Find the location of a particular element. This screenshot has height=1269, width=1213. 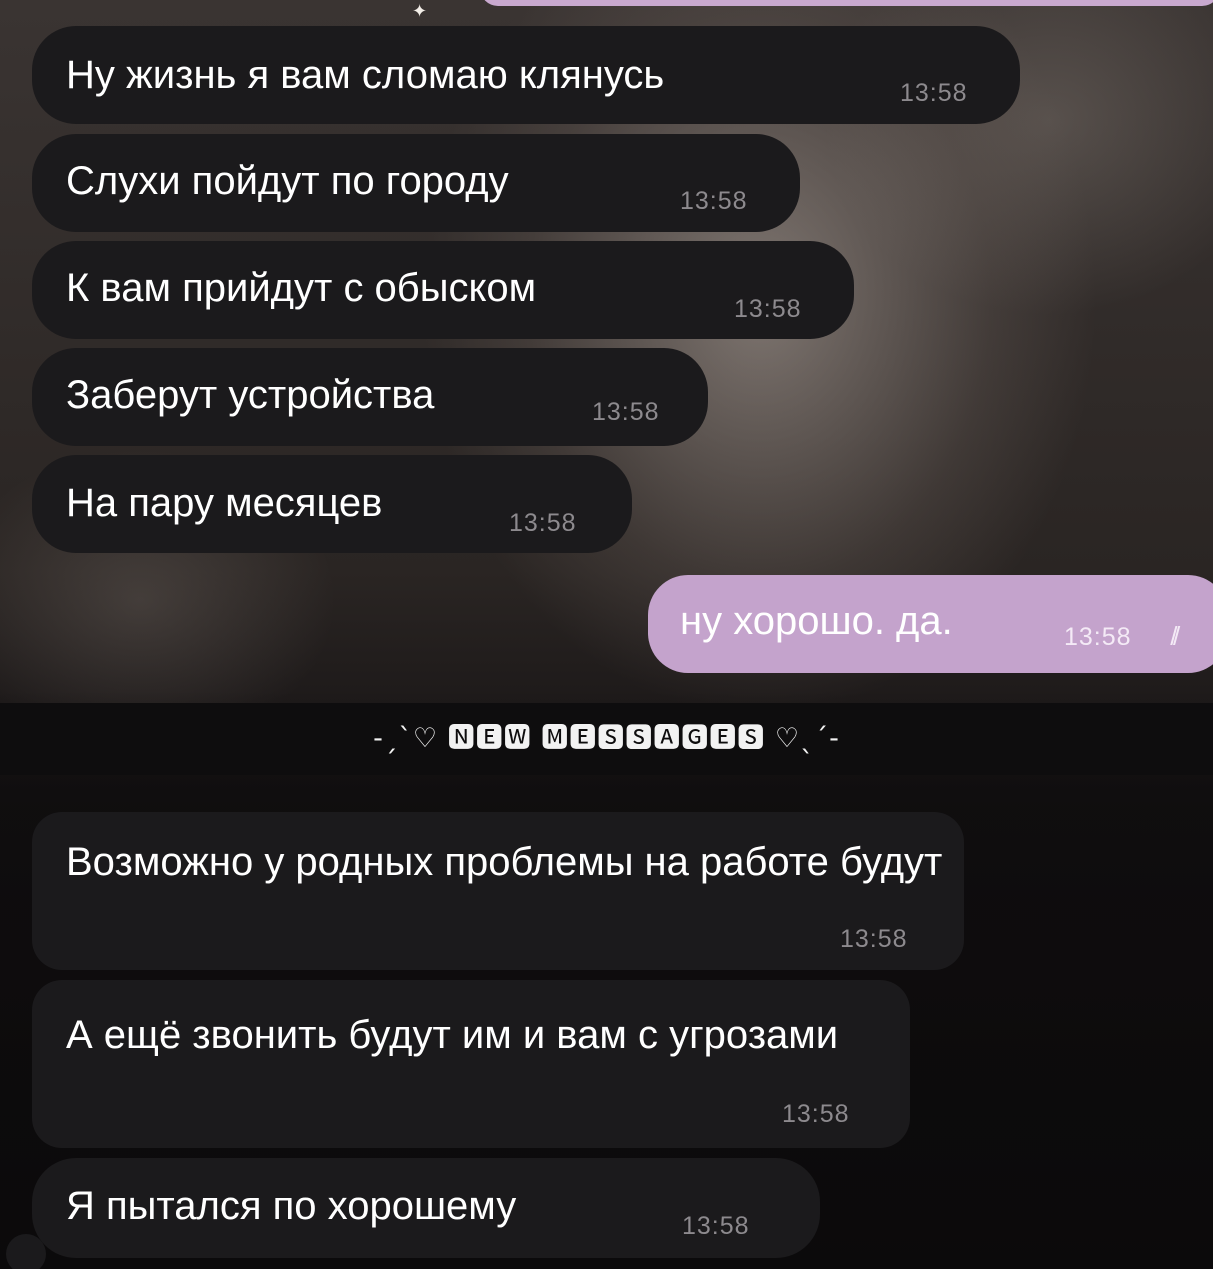

message-text: Заберут устройства is located at coordinates (250, 395).